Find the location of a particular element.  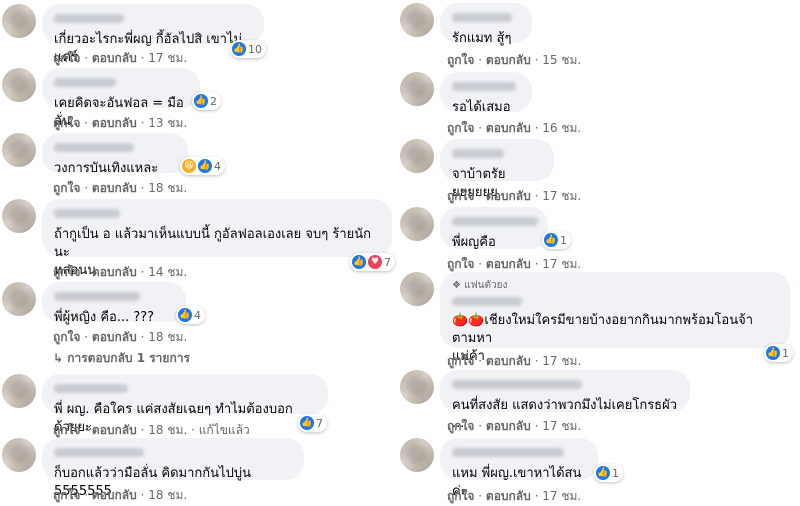

view-replies-link: ↳ การตอบกลับ 1 รายการ is located at coordinates (121, 358).